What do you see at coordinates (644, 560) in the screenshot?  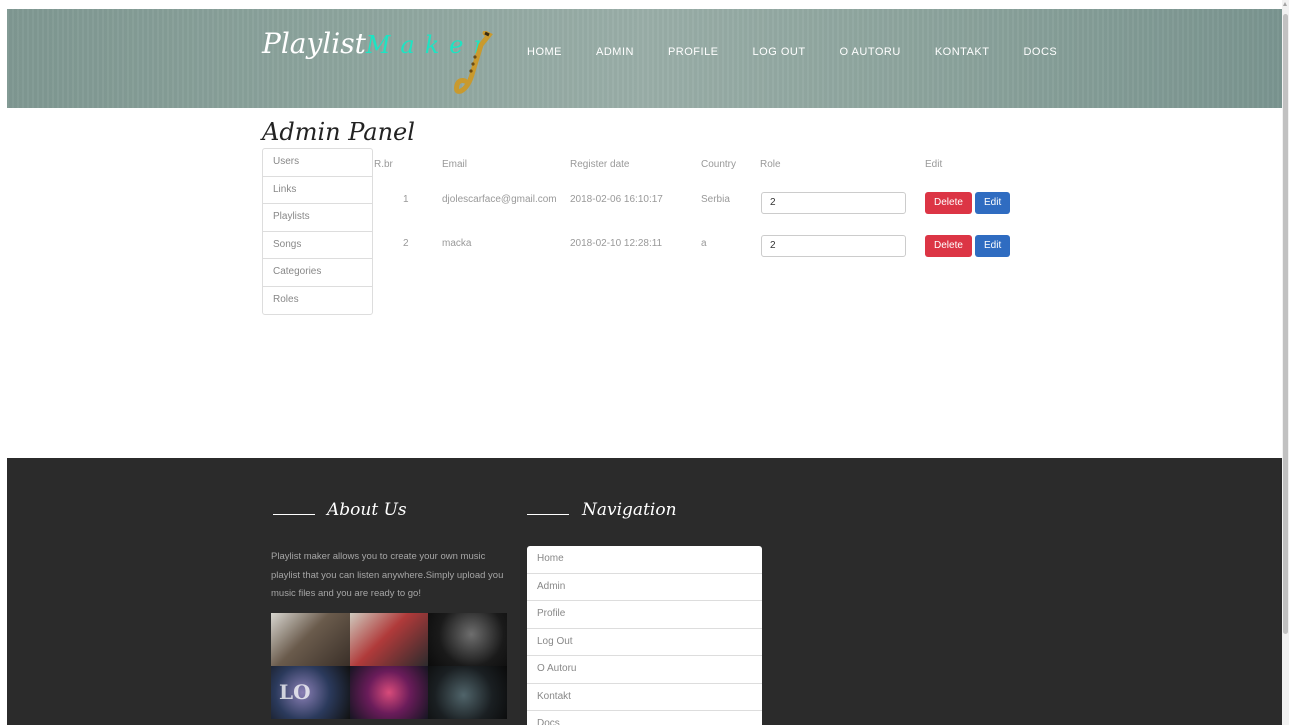 I see `footer-nav-home: Home` at bounding box center [644, 560].